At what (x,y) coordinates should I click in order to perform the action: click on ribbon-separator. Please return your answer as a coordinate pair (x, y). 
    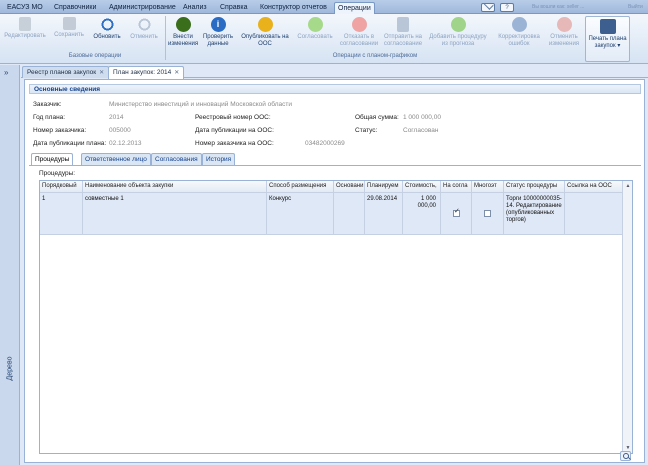
    Looking at the image, I should click on (165, 38).